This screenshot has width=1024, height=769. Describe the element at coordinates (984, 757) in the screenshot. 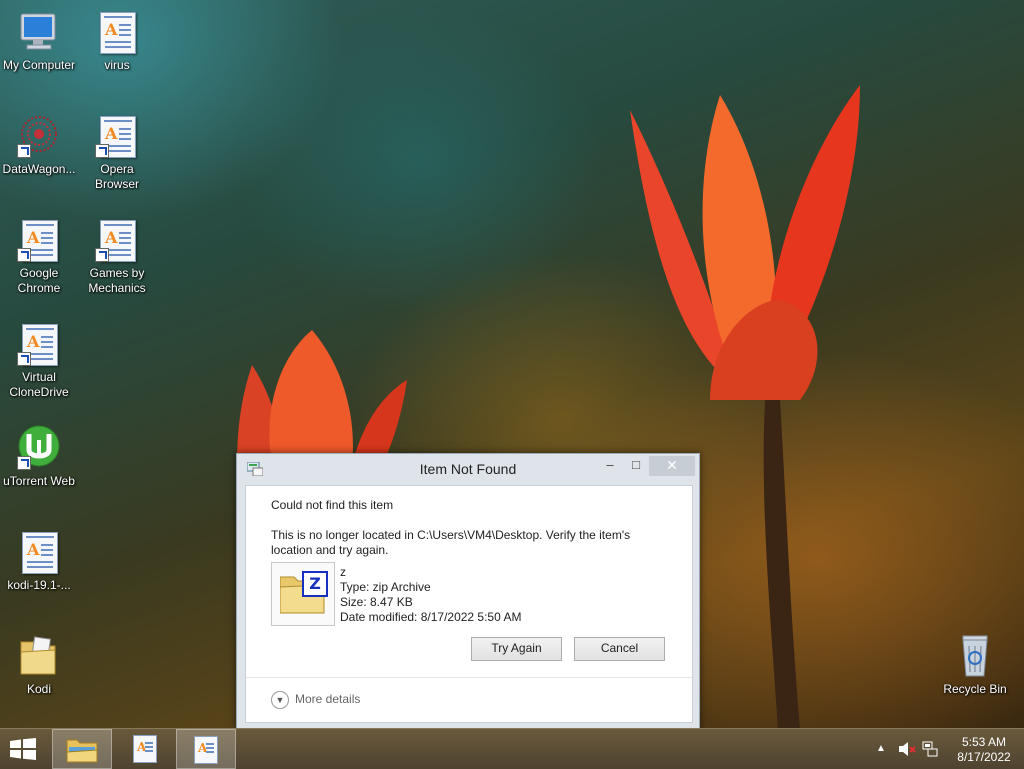

I see `clock-date: 8/17/2022` at that location.